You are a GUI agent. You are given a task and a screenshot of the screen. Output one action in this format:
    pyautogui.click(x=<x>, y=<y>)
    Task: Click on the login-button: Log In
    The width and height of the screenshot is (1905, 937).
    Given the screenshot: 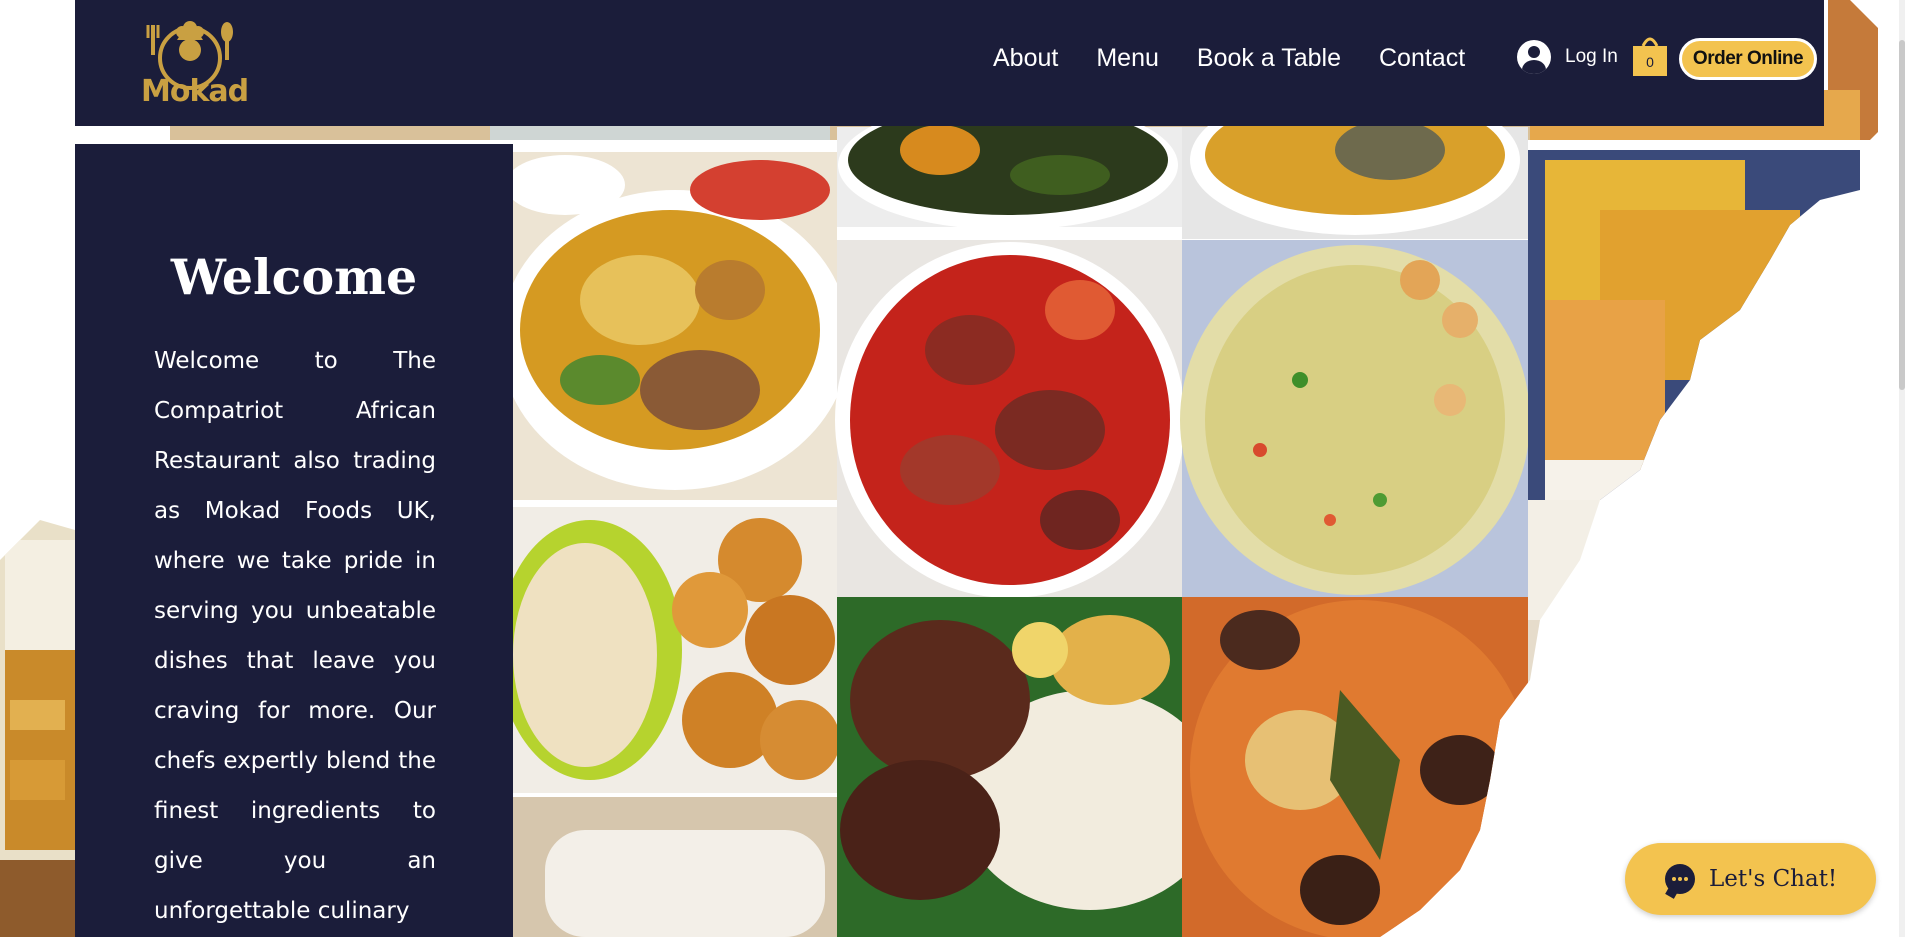 What is the action you would take?
    pyautogui.click(x=1567, y=57)
    